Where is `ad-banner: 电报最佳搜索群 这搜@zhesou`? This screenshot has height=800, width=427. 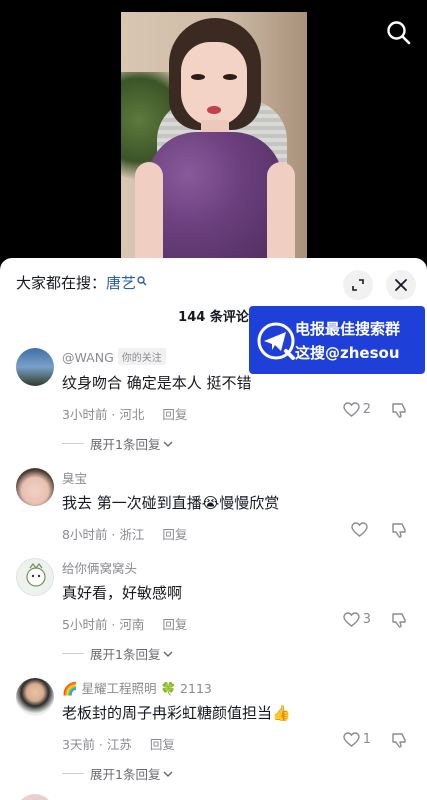 ad-banner: 电报最佳搜索群 这搜@zhesou is located at coordinates (337, 340).